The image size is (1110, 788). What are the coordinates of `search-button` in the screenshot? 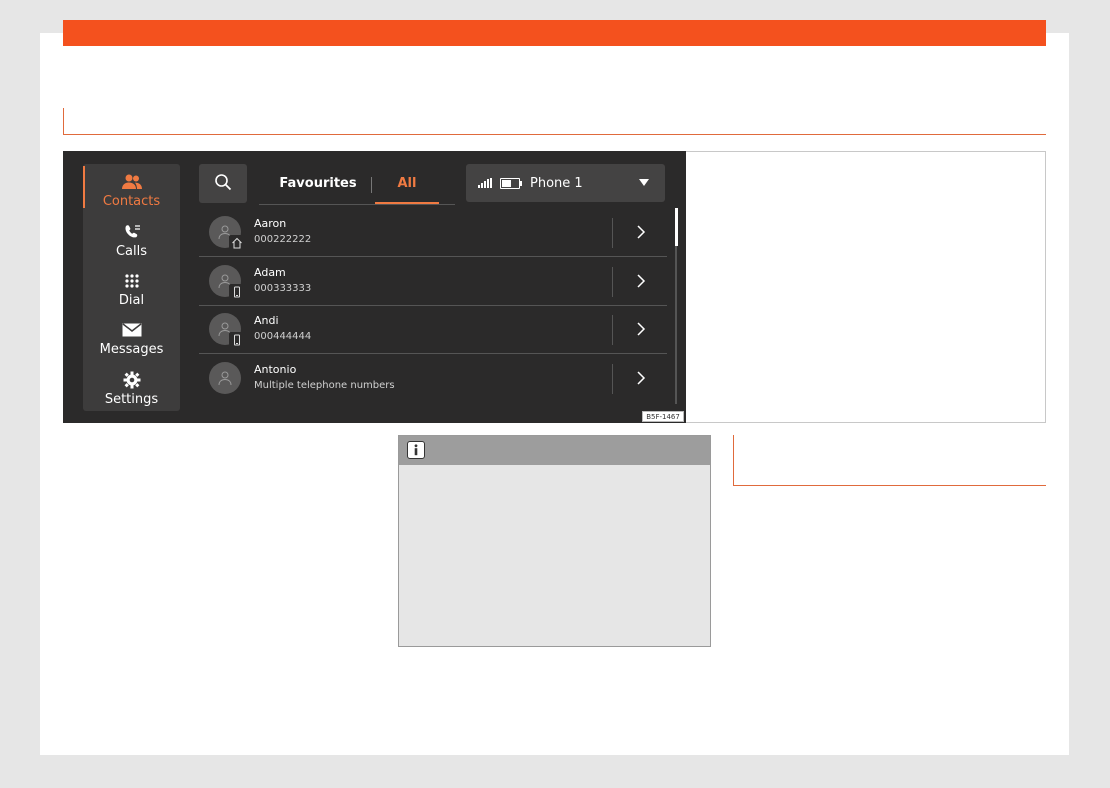 It's located at (223, 183).